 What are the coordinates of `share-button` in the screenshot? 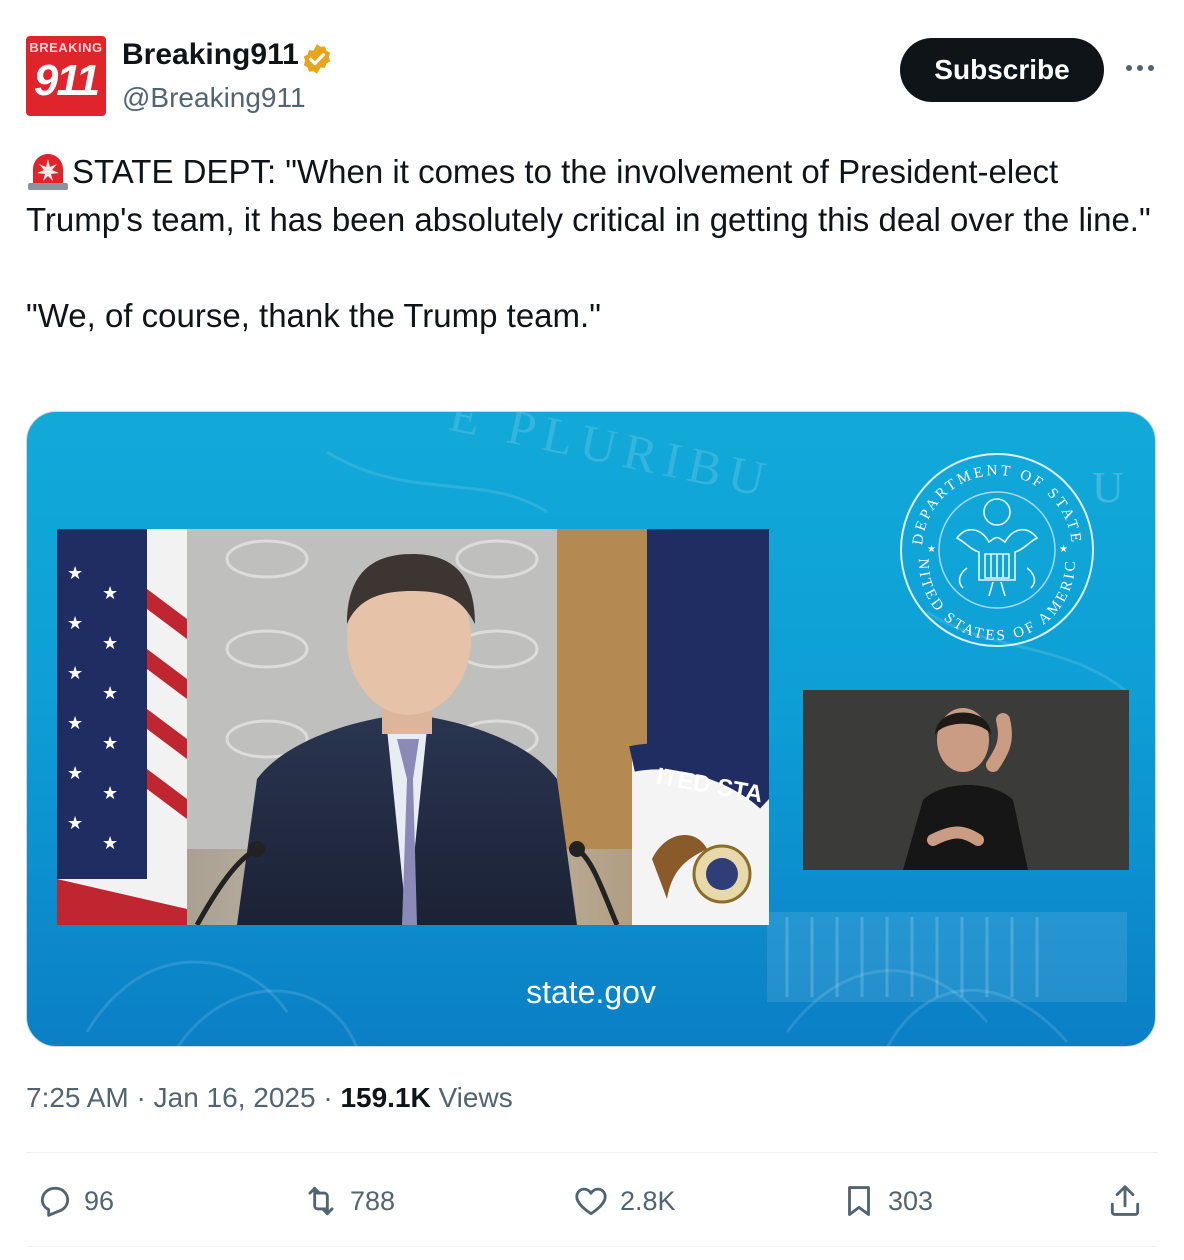 It's located at (1130, 1201).